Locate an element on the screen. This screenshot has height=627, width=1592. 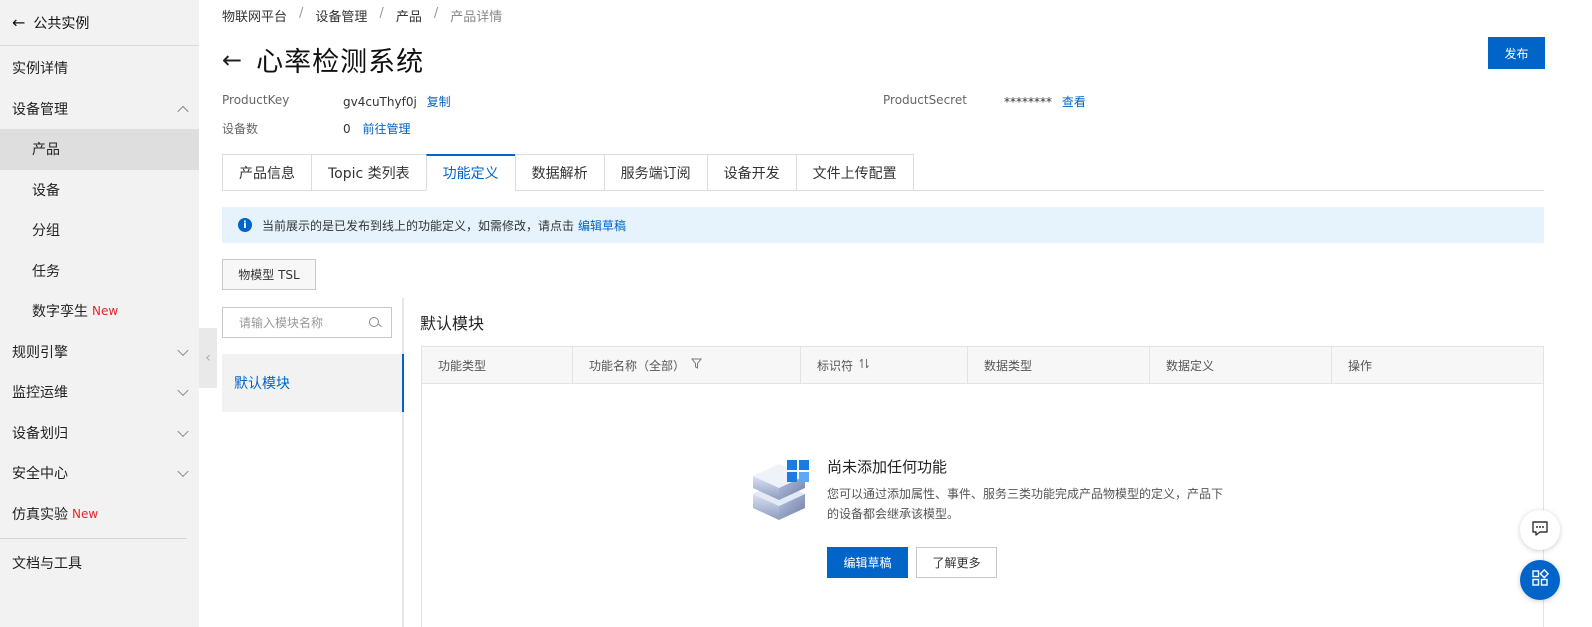
sidebar-item-security-center: 安全中心 is located at coordinates (99, 473).